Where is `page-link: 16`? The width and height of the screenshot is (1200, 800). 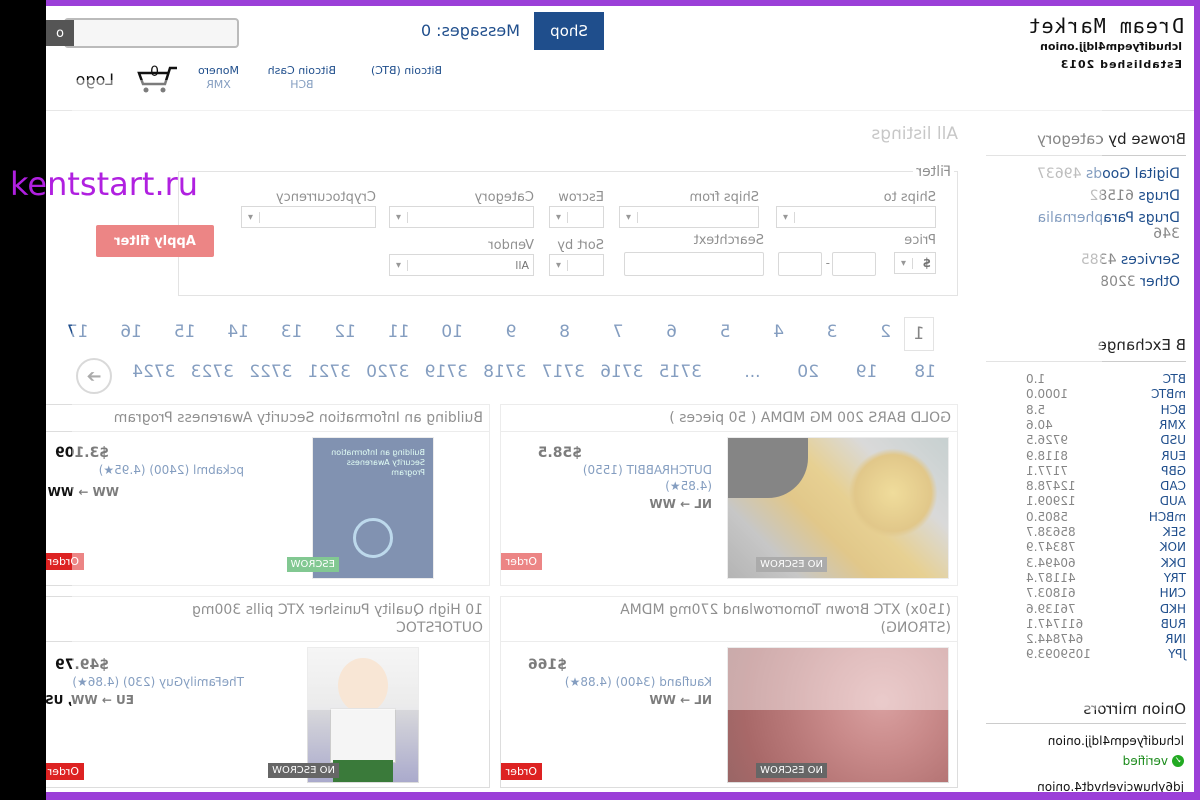 page-link: 16 is located at coordinates (131, 332).